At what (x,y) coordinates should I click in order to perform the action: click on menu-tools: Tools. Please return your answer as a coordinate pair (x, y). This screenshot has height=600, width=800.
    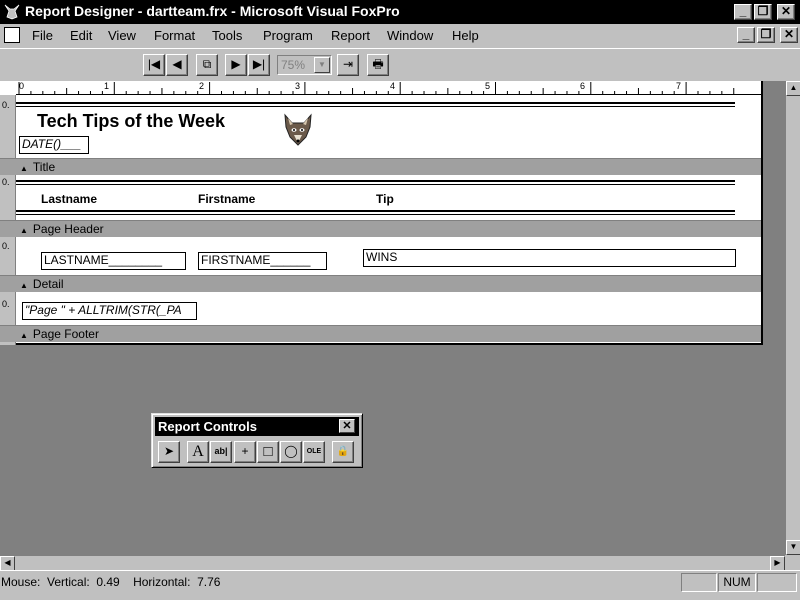
    Looking at the image, I should click on (227, 35).